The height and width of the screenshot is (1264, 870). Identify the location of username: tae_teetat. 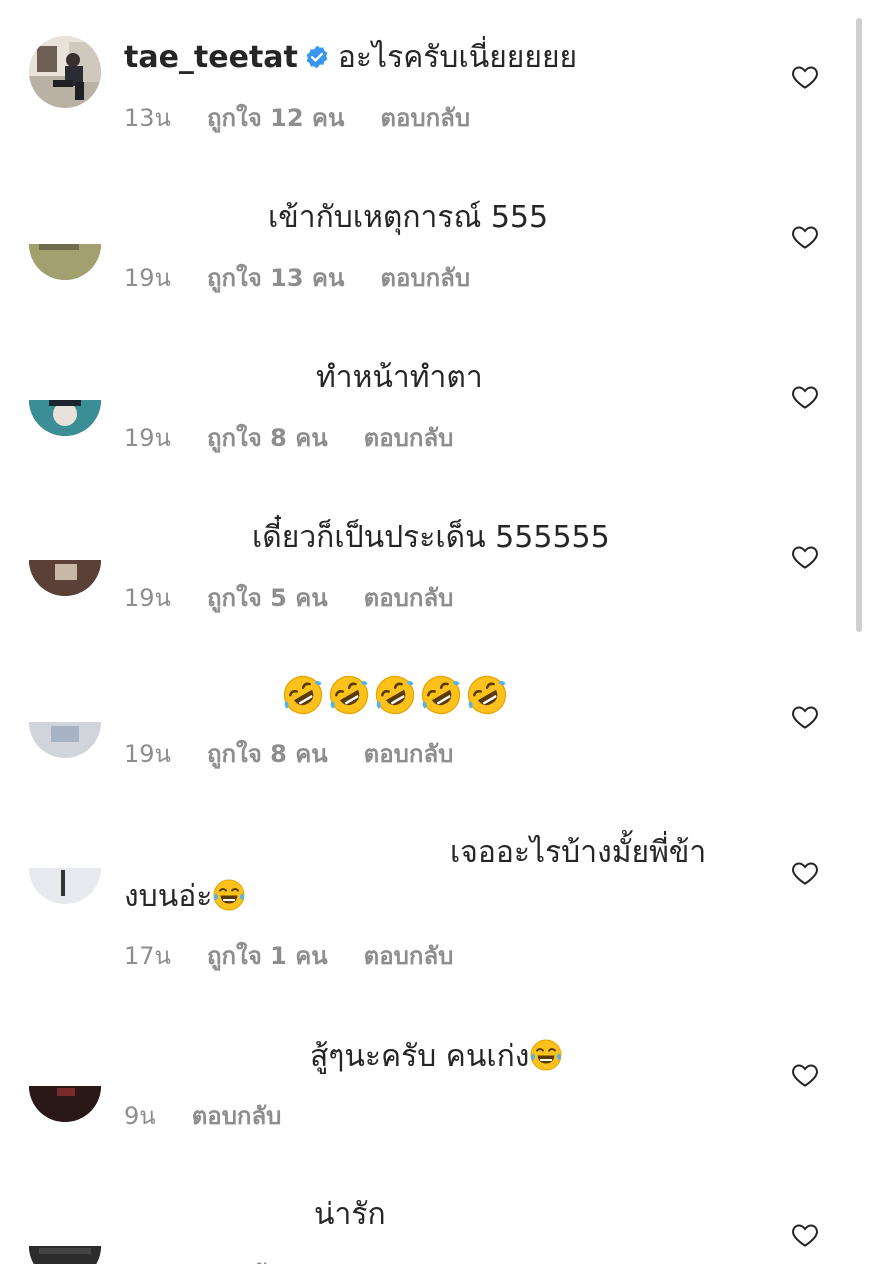
(211, 57).